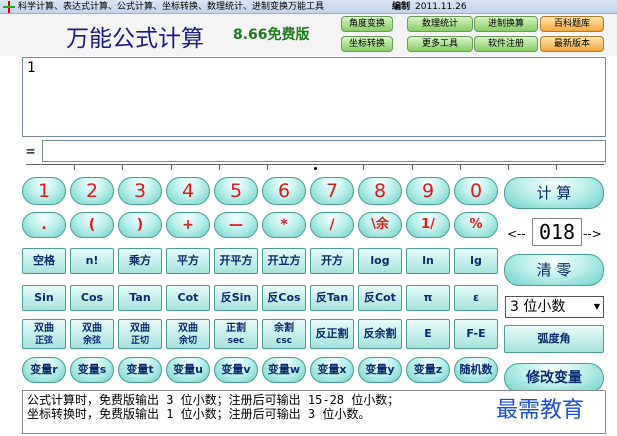 The width and height of the screenshot is (617, 436). Describe the element at coordinates (596, 306) in the screenshot. I see `chevron-down-icon: ▼` at that location.